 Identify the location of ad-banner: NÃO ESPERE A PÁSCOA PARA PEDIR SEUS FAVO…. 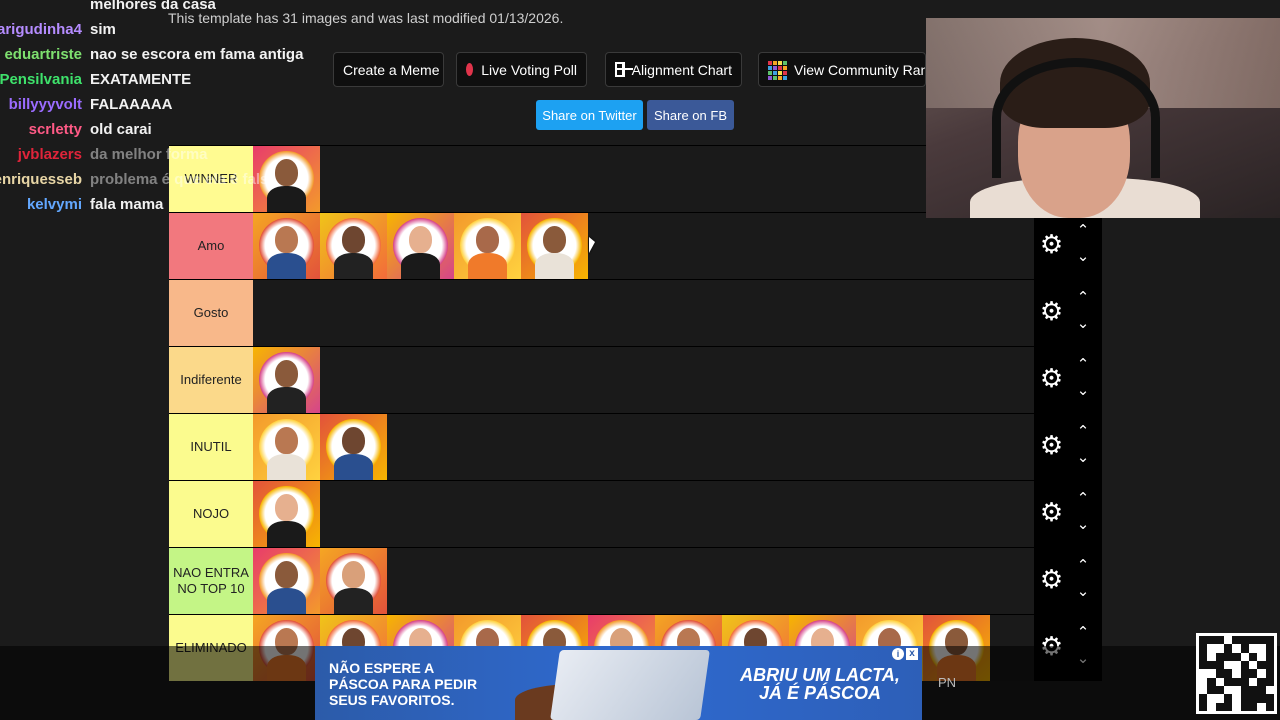
(618, 683).